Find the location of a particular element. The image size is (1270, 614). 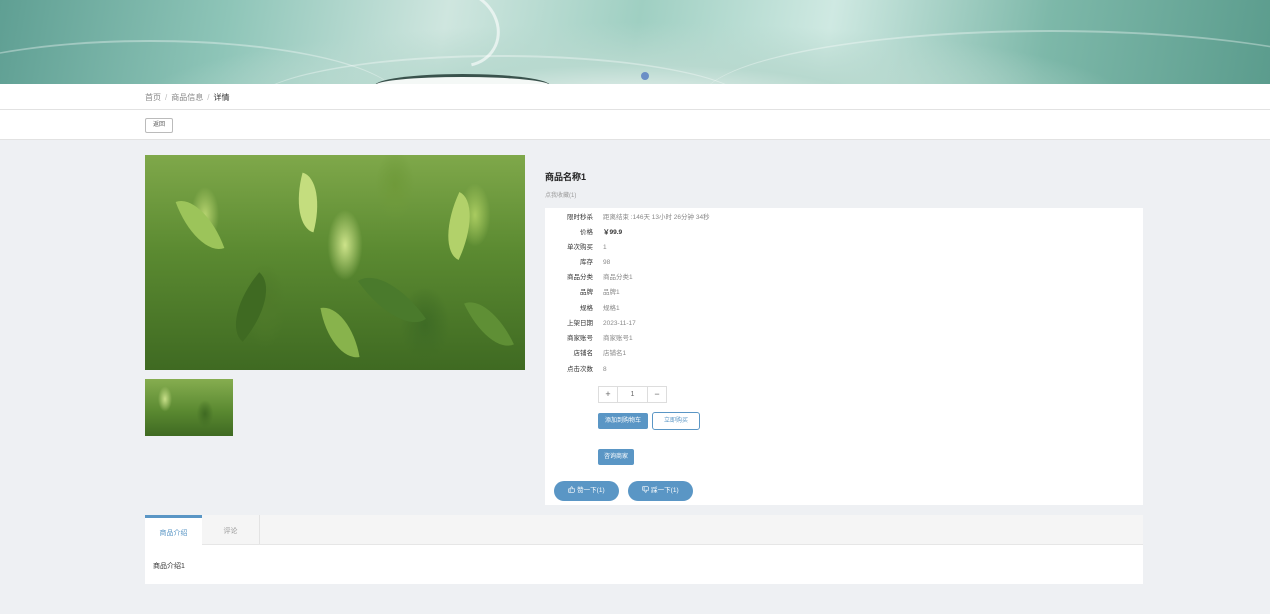

thumbs-down-icon is located at coordinates (646, 490).